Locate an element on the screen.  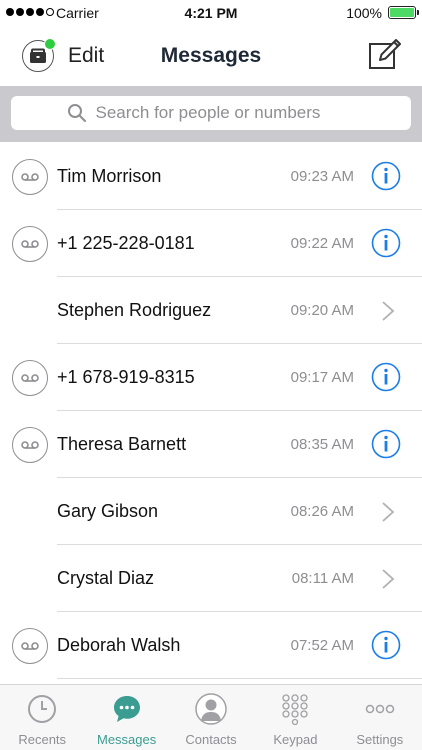
nav-bar: Edit Messages is located at coordinates (211, 56).